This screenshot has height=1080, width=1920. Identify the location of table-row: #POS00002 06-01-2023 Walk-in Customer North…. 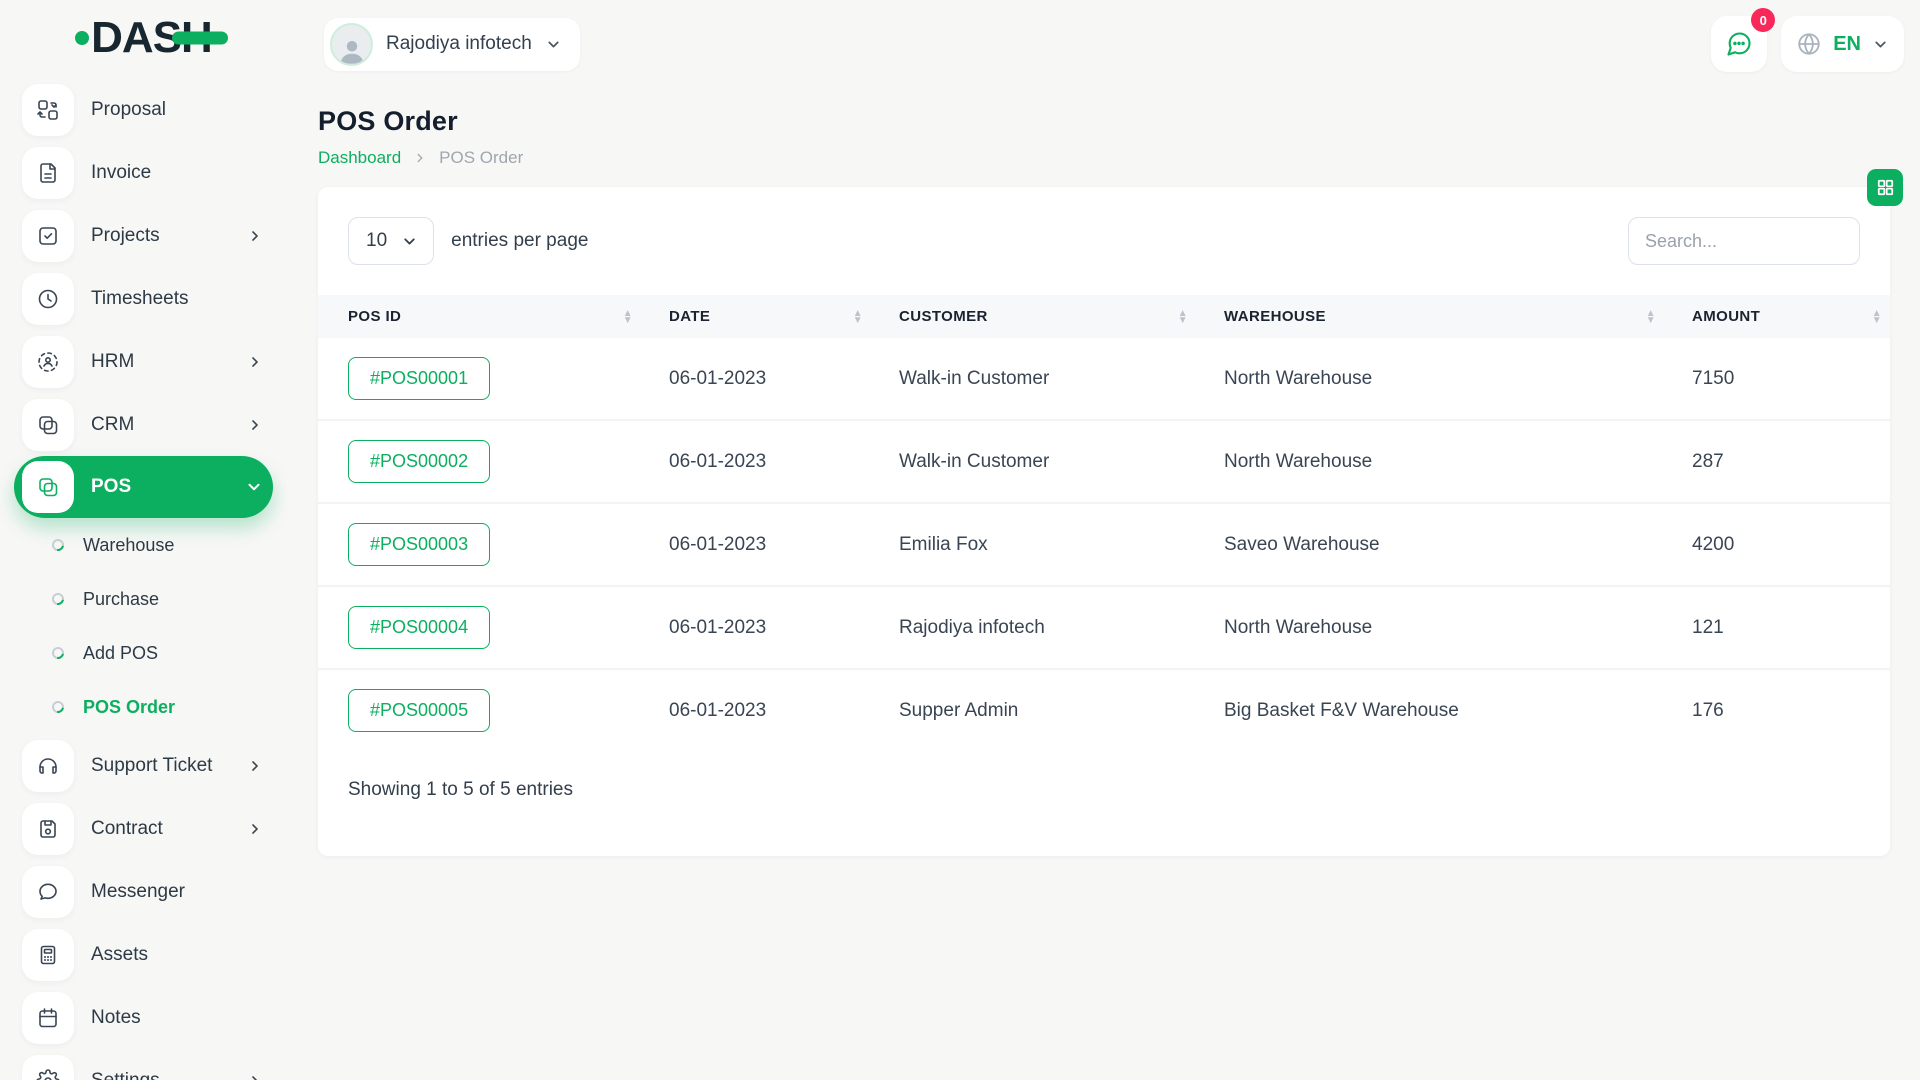
(1104, 461).